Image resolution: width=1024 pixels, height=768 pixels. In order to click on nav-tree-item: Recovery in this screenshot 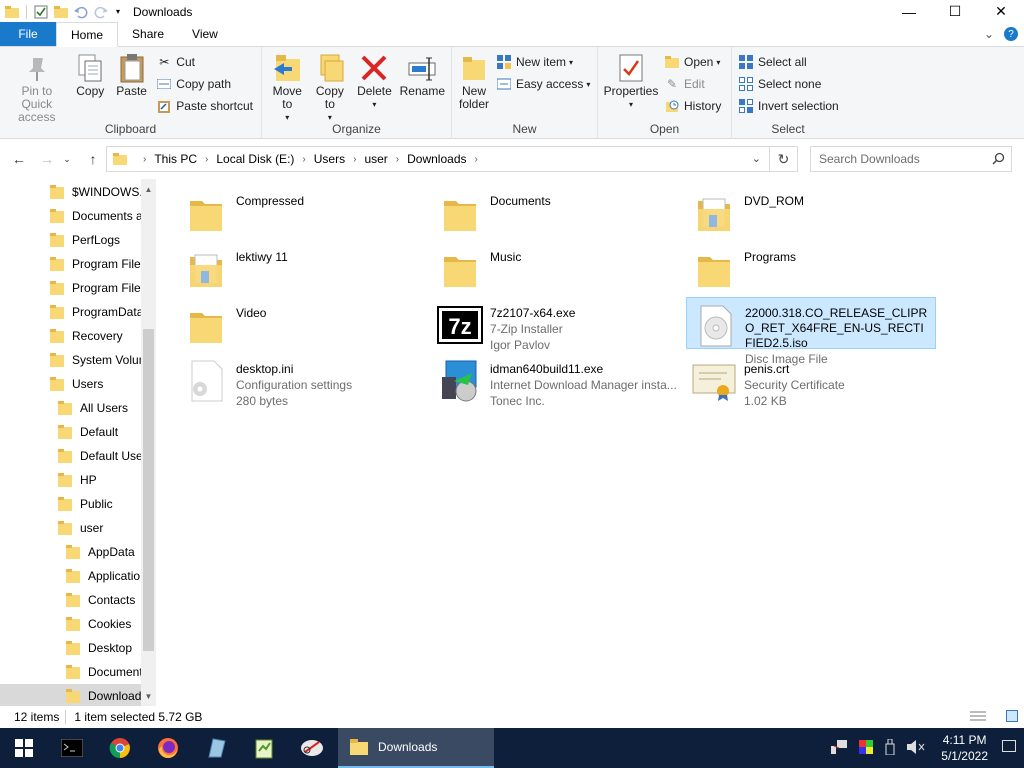, I will do `click(70, 336)`.